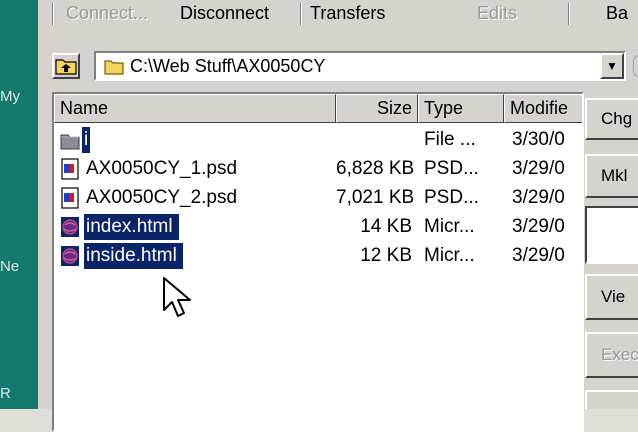 This screenshot has height=432, width=638. What do you see at coordinates (318, 140) in the screenshot?
I see `file-row: i File ... 3/30/0` at bounding box center [318, 140].